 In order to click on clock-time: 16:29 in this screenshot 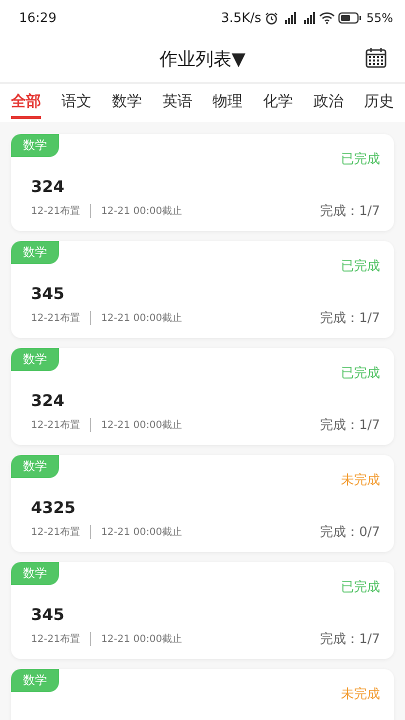, I will do `click(37, 18)`.